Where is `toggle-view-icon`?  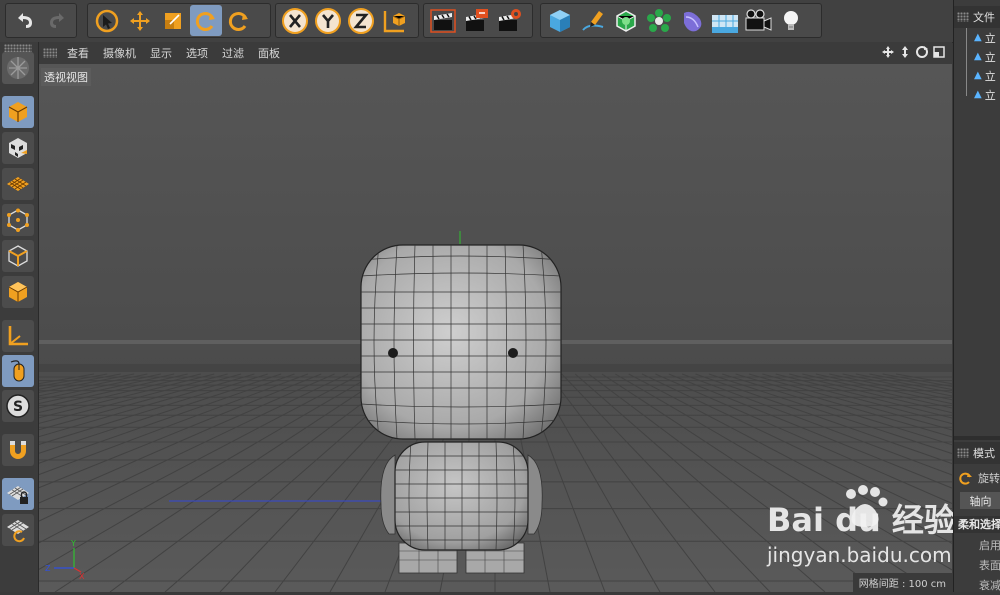
toggle-view-icon is located at coordinates (939, 52).